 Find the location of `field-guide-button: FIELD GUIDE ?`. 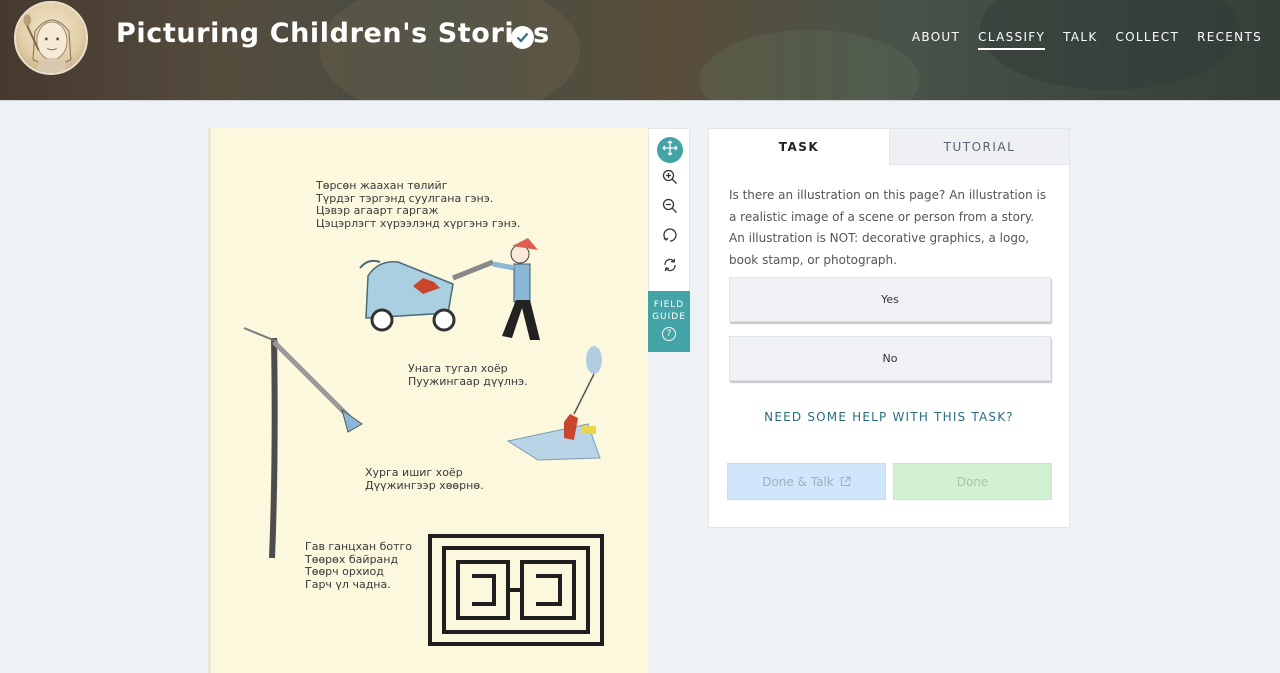

field-guide-button: FIELD GUIDE ? is located at coordinates (669, 321).